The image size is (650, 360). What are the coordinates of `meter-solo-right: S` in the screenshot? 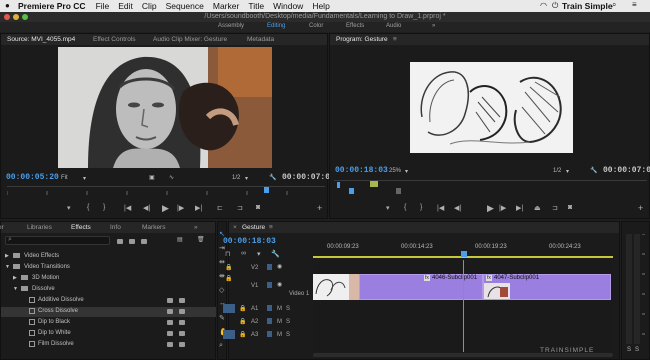 It's located at (637, 350).